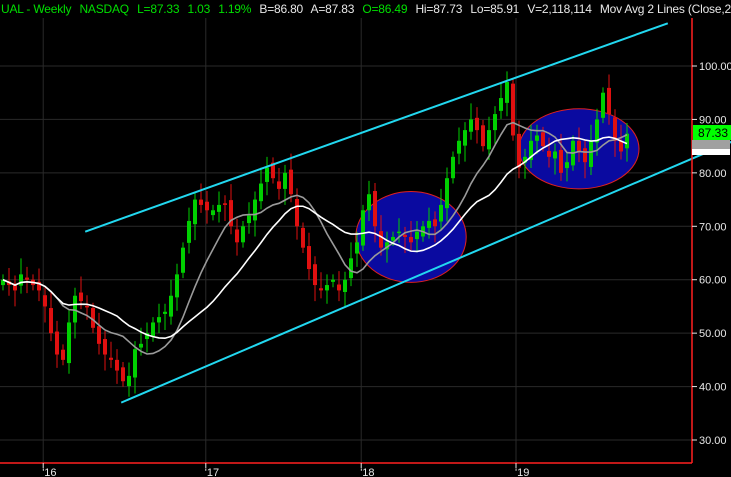 The image size is (731, 477). What do you see at coordinates (49, 472) in the screenshot?
I see `time-tick-label: '16` at bounding box center [49, 472].